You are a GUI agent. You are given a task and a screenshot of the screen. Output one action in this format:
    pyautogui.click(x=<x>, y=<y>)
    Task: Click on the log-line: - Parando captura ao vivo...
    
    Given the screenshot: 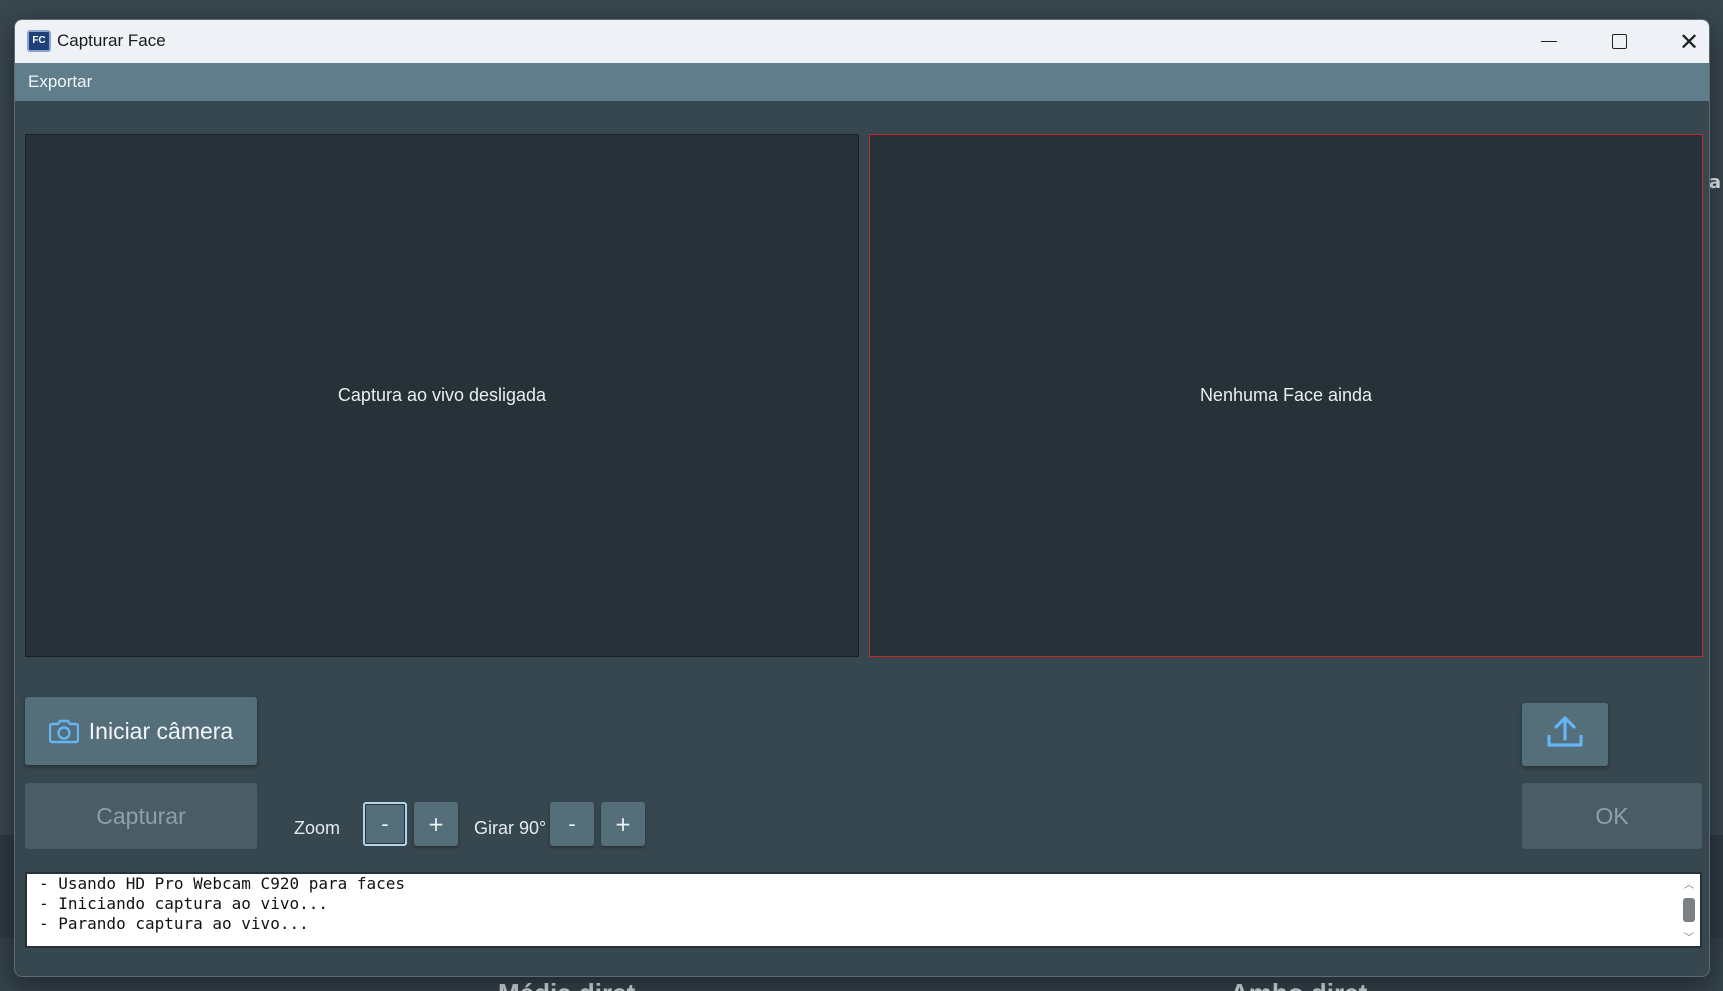 What is the action you would take?
    pyautogui.click(x=174, y=923)
    